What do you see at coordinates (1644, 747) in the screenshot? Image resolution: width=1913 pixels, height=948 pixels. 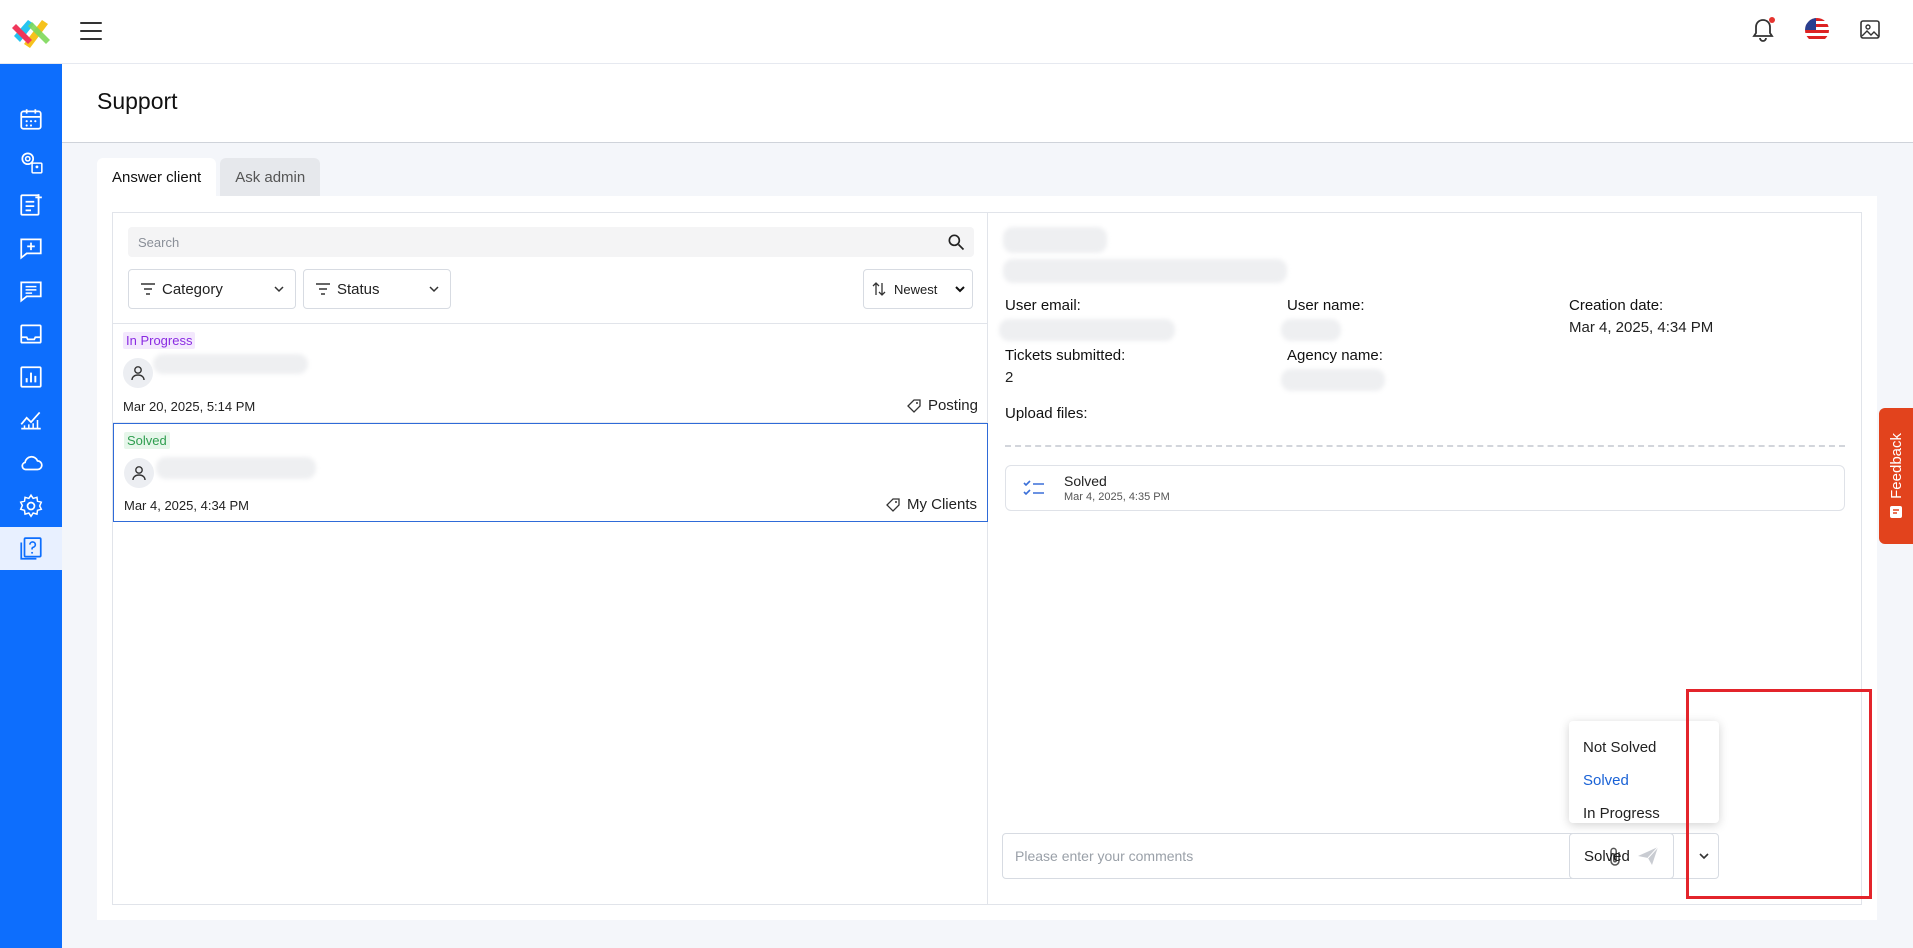 I see `status-option-not-solved: Not Solved` at bounding box center [1644, 747].